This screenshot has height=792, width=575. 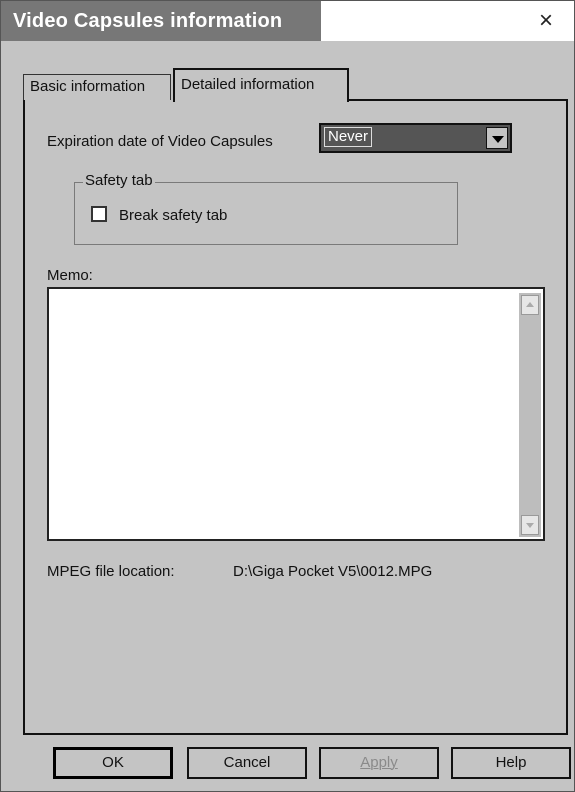 What do you see at coordinates (113, 763) in the screenshot?
I see `ok-button: OK` at bounding box center [113, 763].